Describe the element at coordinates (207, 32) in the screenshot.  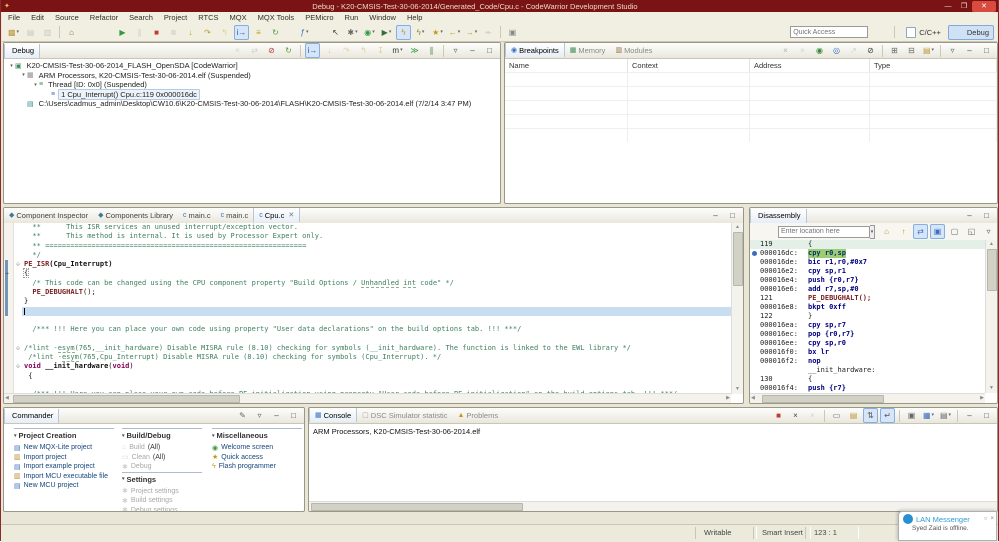
I see `step-over-icon: ↷` at that location.